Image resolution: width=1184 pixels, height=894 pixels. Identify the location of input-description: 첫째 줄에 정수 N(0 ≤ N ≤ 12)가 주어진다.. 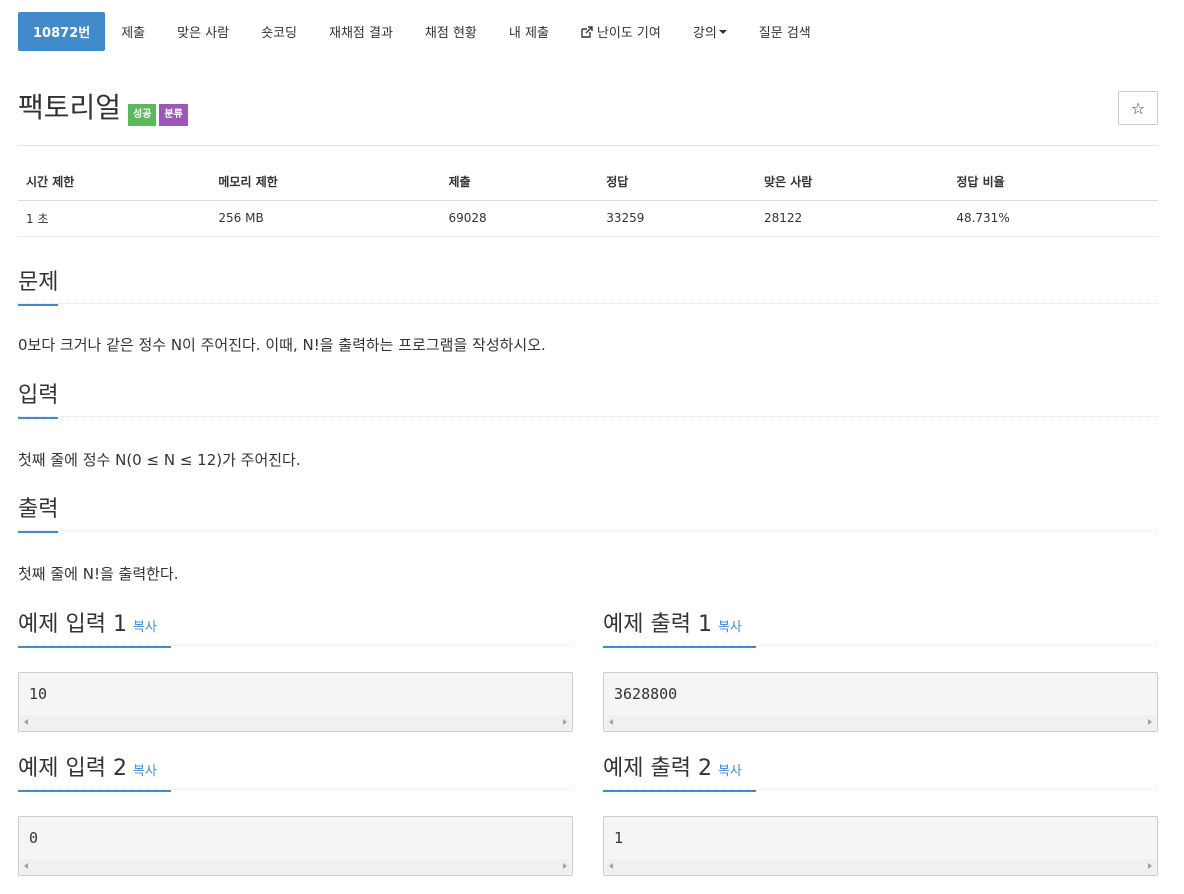
(159, 460).